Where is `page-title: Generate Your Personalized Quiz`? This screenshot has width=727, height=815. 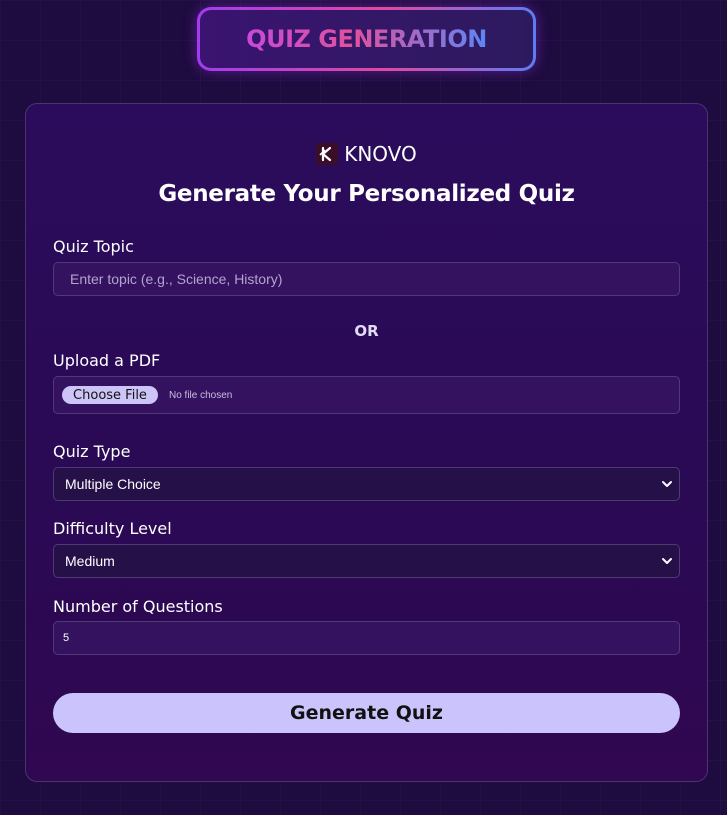
page-title: Generate Your Personalized Quiz is located at coordinates (366, 194).